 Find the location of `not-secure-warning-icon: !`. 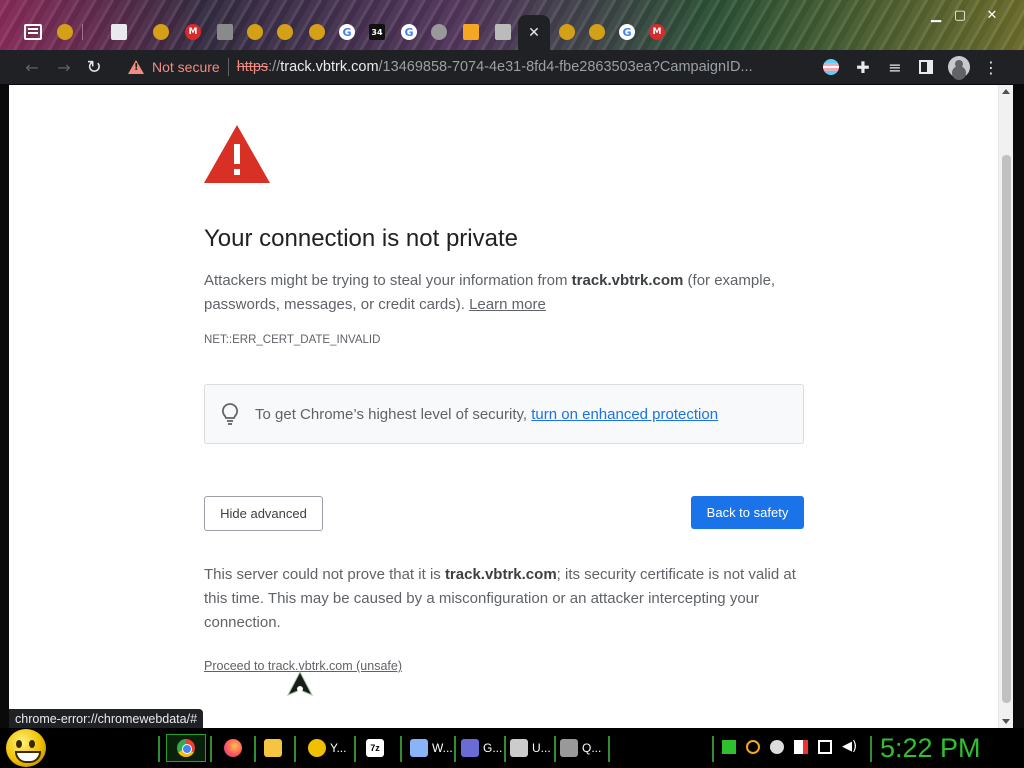

not-secure-warning-icon: ! is located at coordinates (136, 67).